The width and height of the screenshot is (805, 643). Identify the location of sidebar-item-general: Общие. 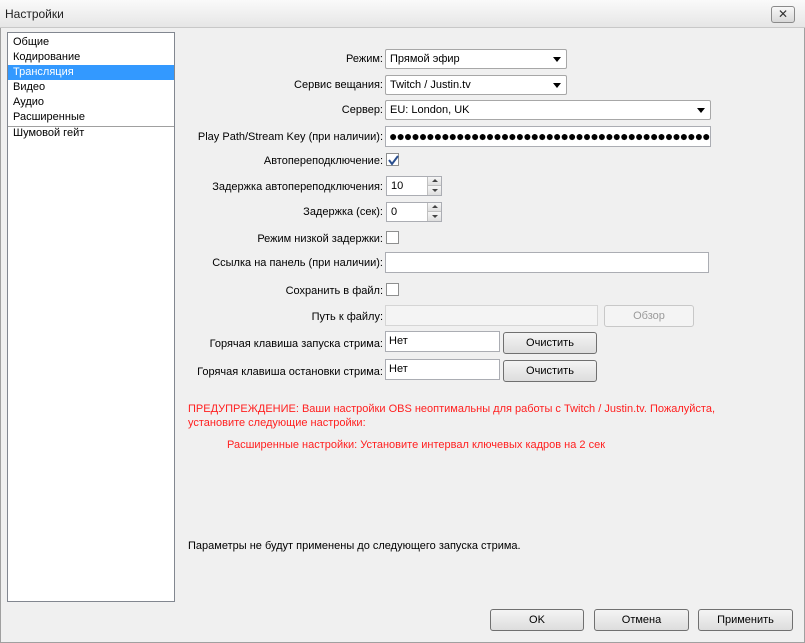
(91, 42).